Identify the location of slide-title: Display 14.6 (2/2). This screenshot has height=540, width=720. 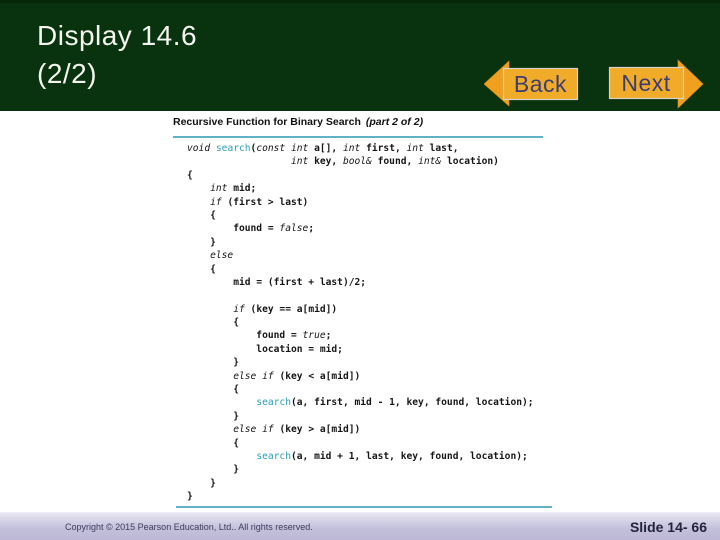
(117, 55).